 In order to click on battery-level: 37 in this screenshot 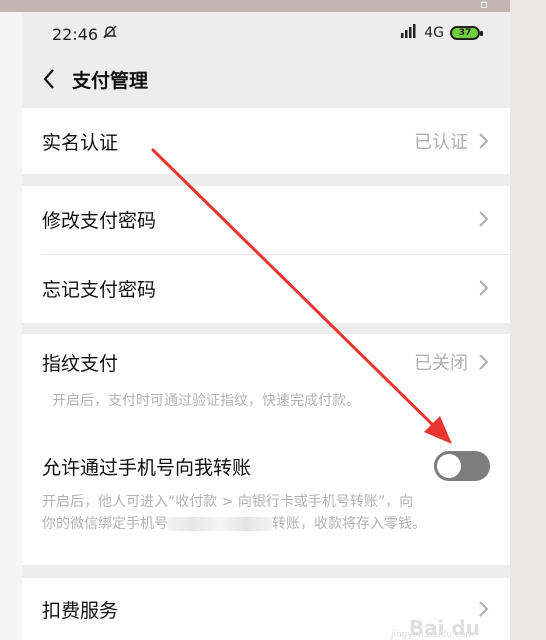, I will do `click(465, 32)`.